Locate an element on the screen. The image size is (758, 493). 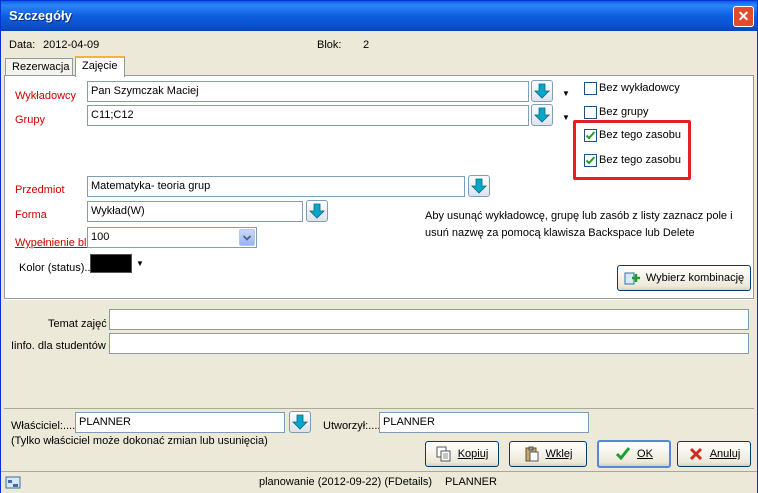
wybierz-kombinacje-button: Wybierz kombinację is located at coordinates (684, 278).